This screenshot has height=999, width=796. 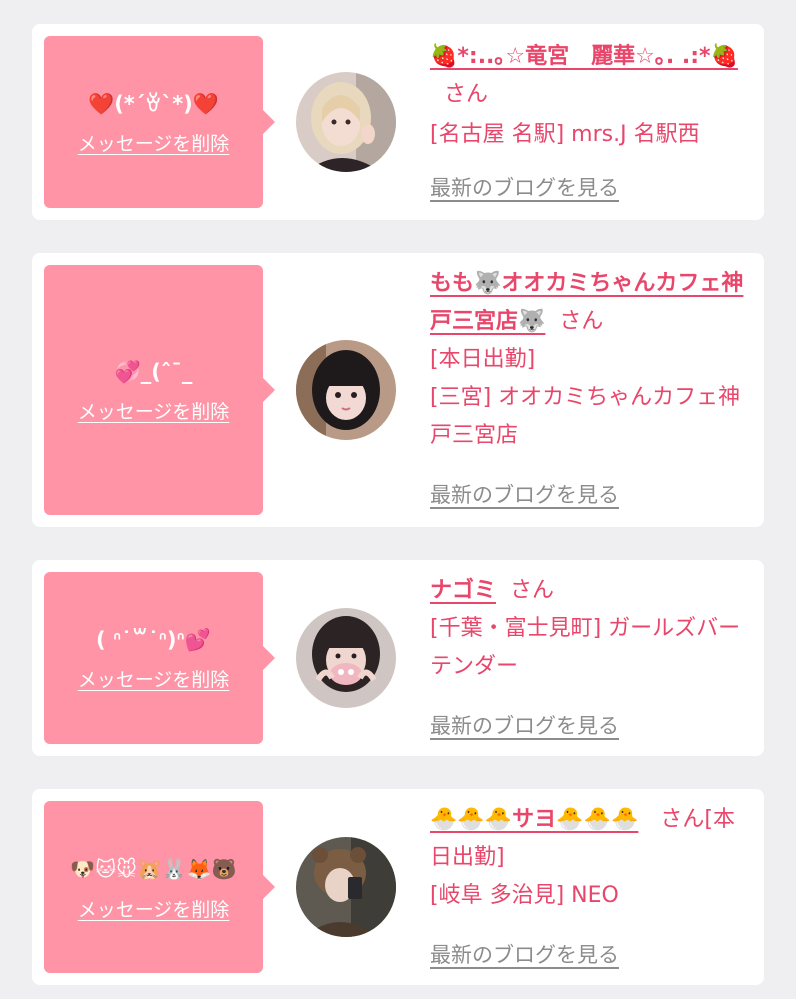 What do you see at coordinates (584, 56) in the screenshot?
I see `profile-name-link: 🍓*:..｡☆竜宮 麗華☆｡. .:*🍓` at bounding box center [584, 56].